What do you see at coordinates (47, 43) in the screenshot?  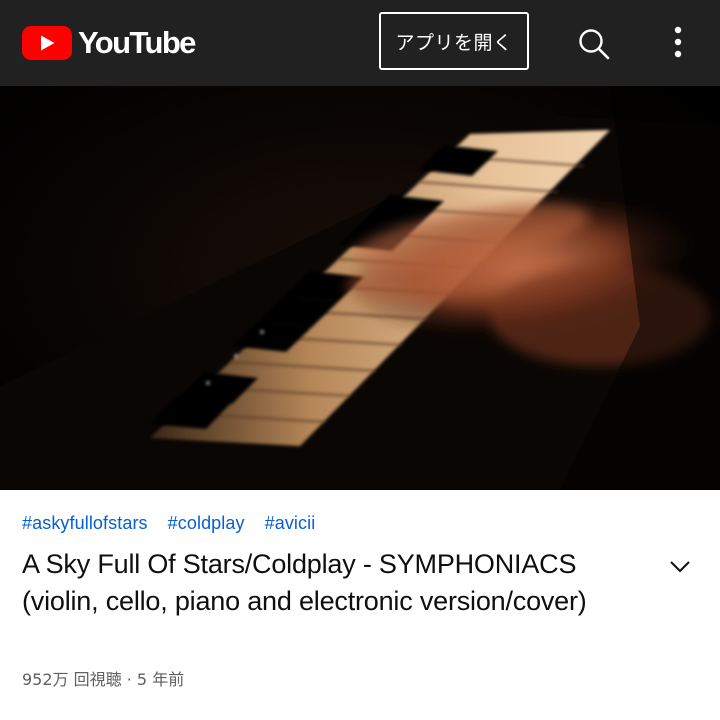 I see `youtube-play-logo-icon` at bounding box center [47, 43].